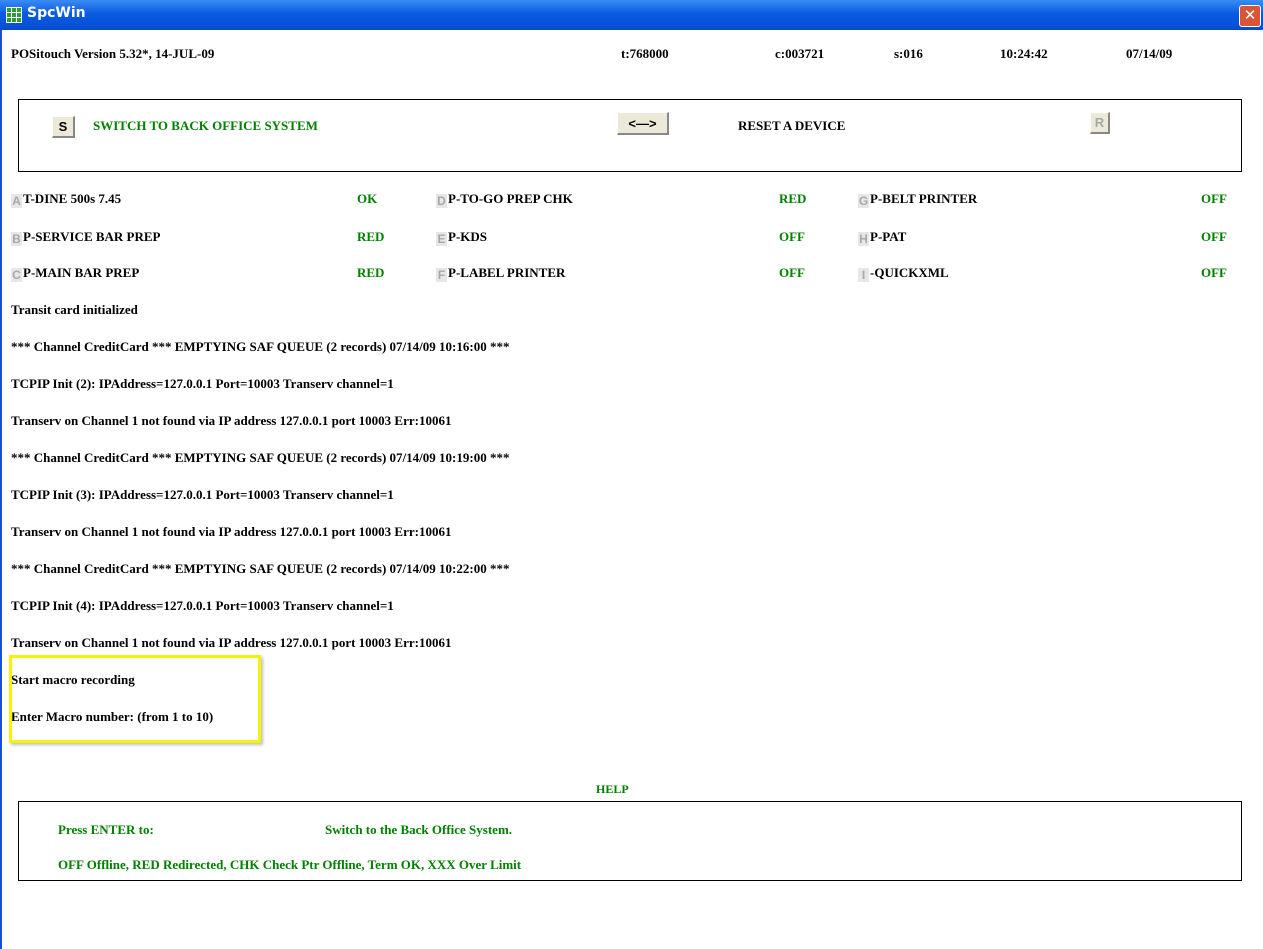 The image size is (1263, 949). What do you see at coordinates (441, 275) in the screenshot?
I see `device-key-f: F` at bounding box center [441, 275].